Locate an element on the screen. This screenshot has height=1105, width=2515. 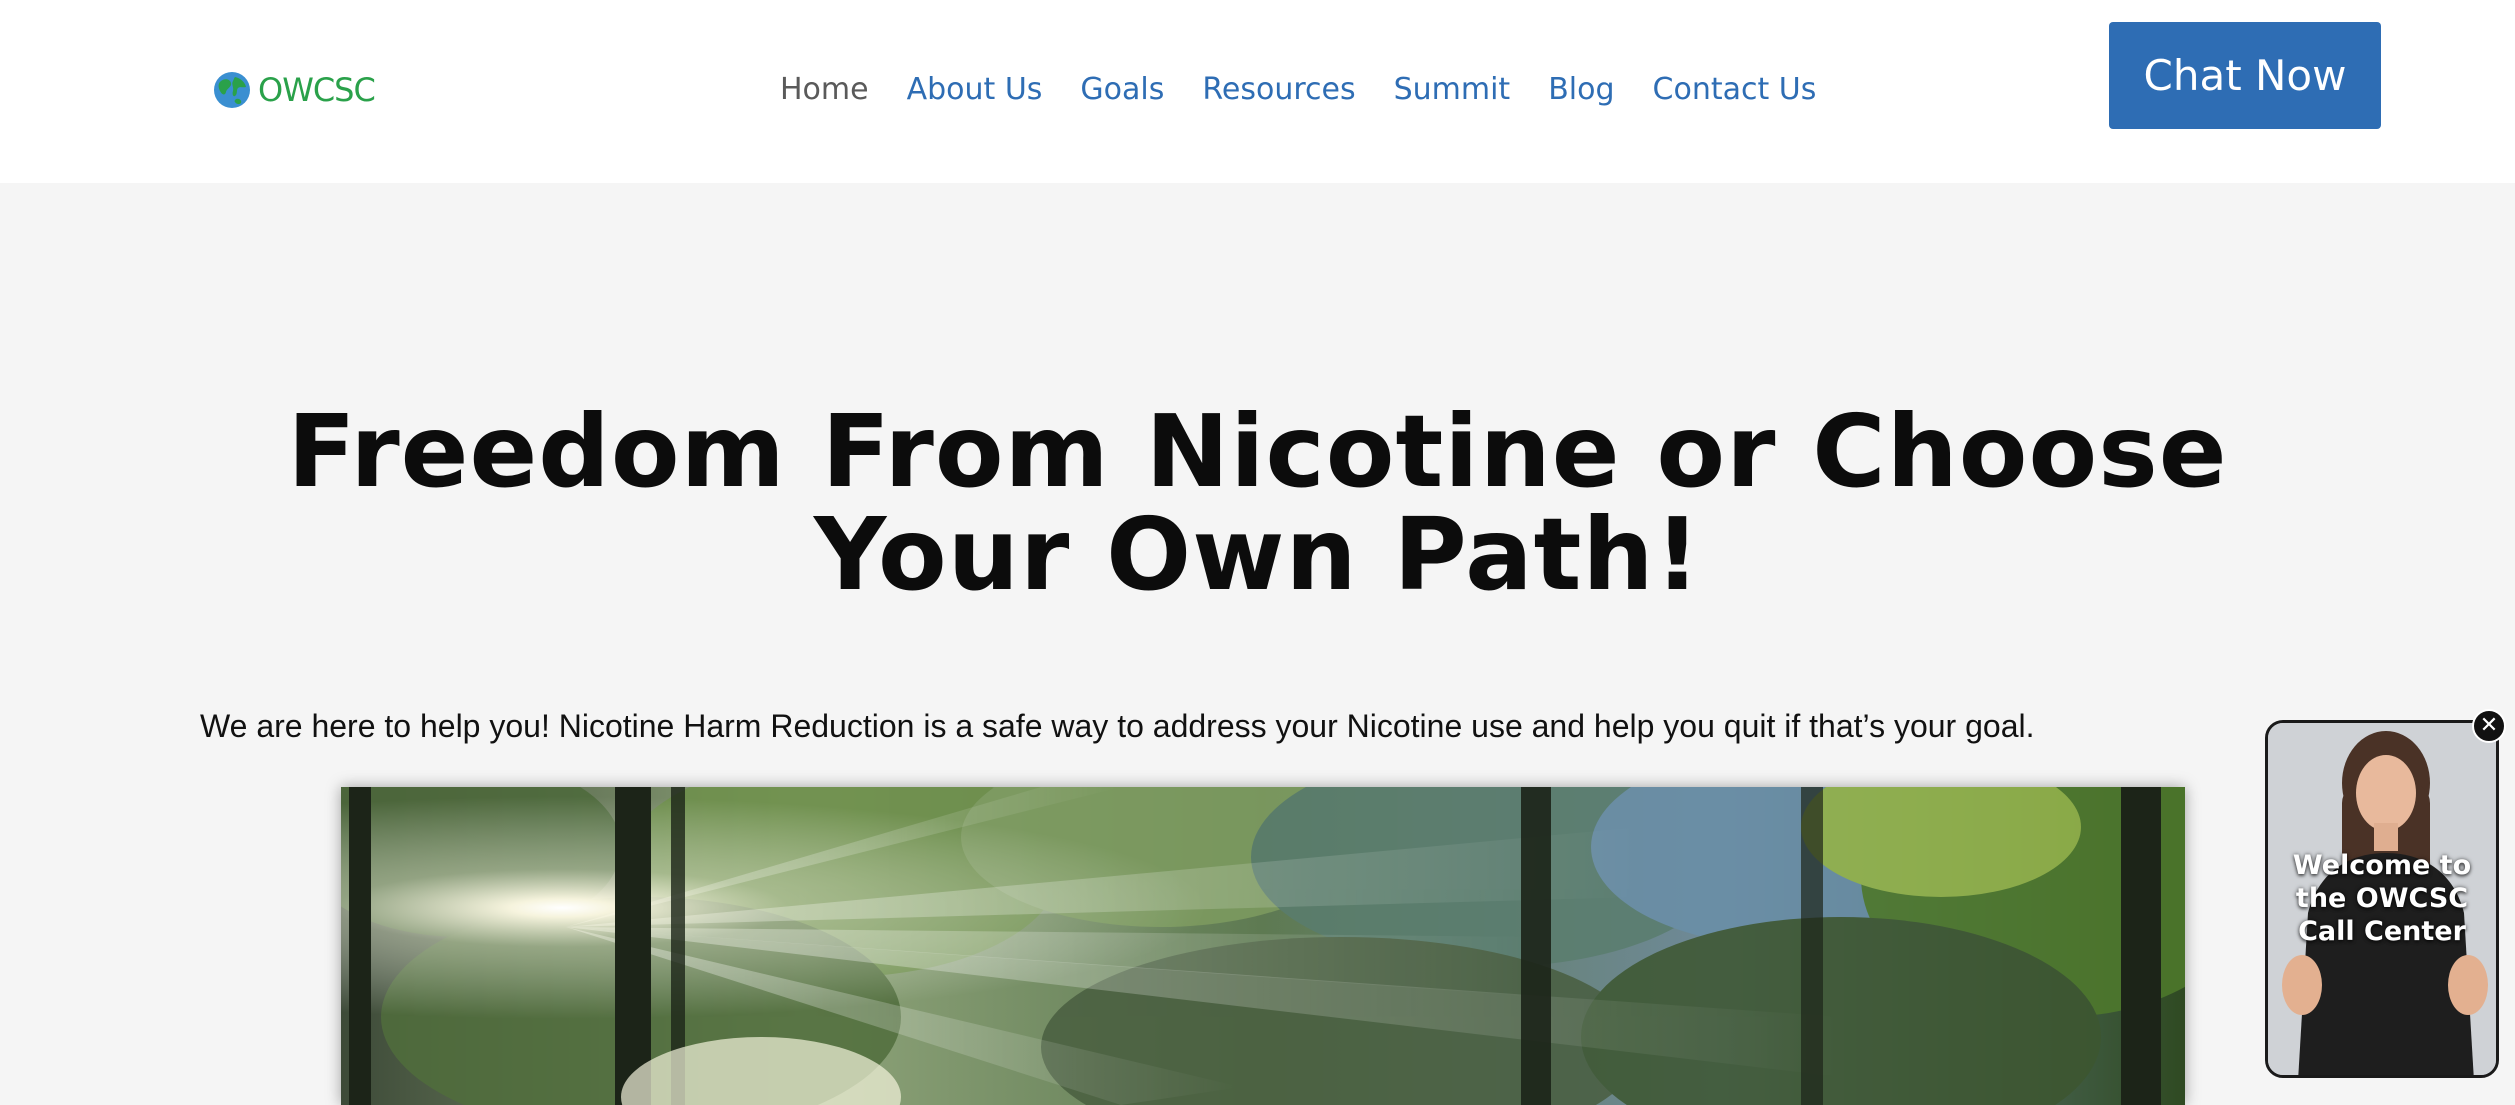
video-caption-line2: the OWCSC is located at coordinates (2382, 898).